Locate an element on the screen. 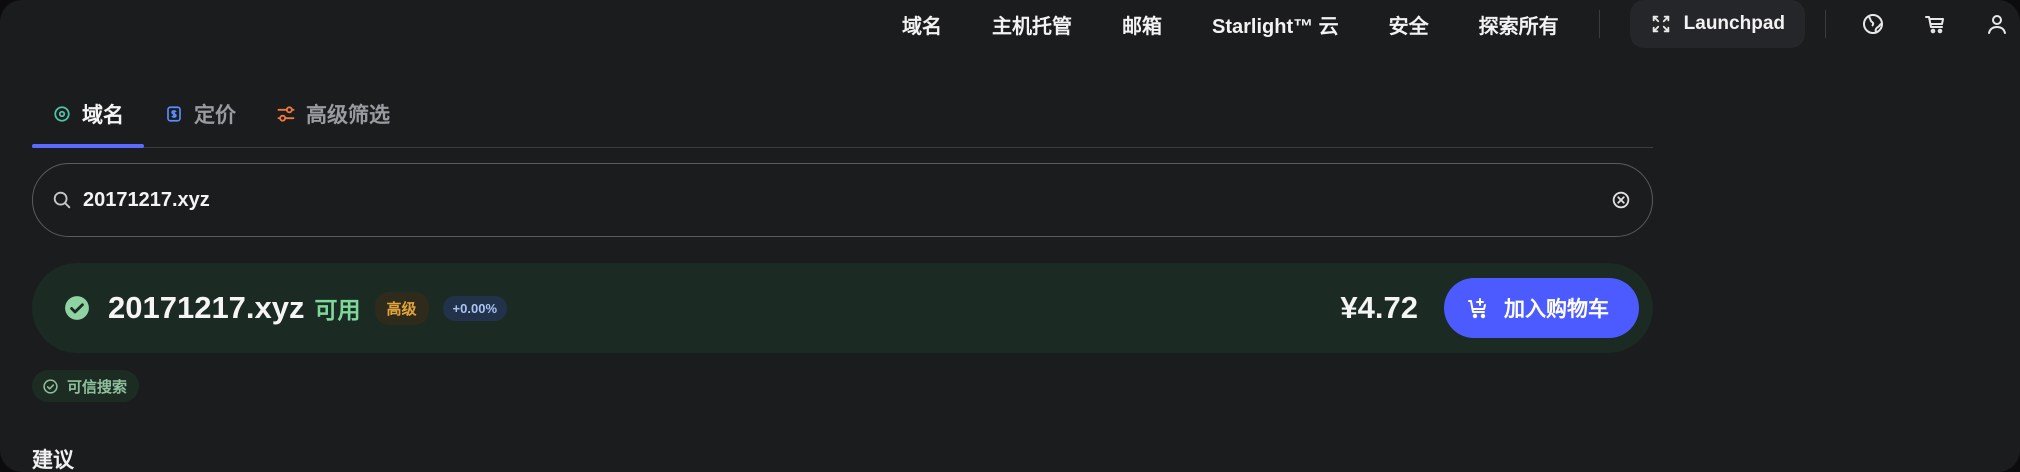  check-circle-icon is located at coordinates (77, 308).